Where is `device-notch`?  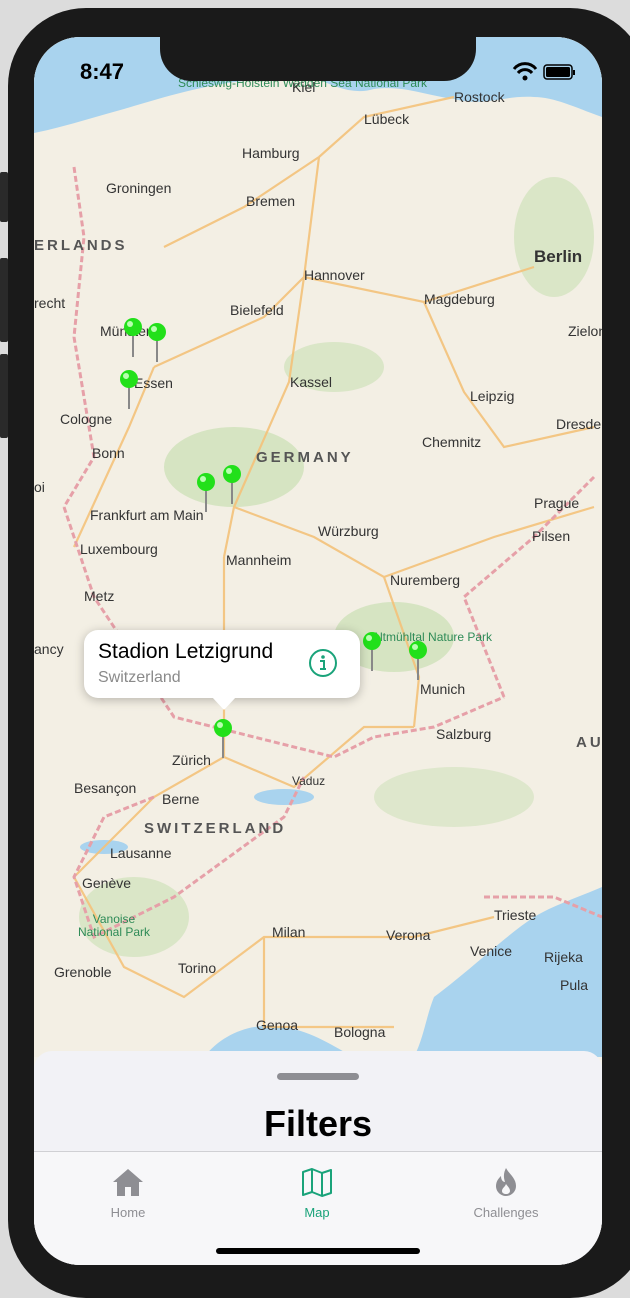
device-notch is located at coordinates (318, 59).